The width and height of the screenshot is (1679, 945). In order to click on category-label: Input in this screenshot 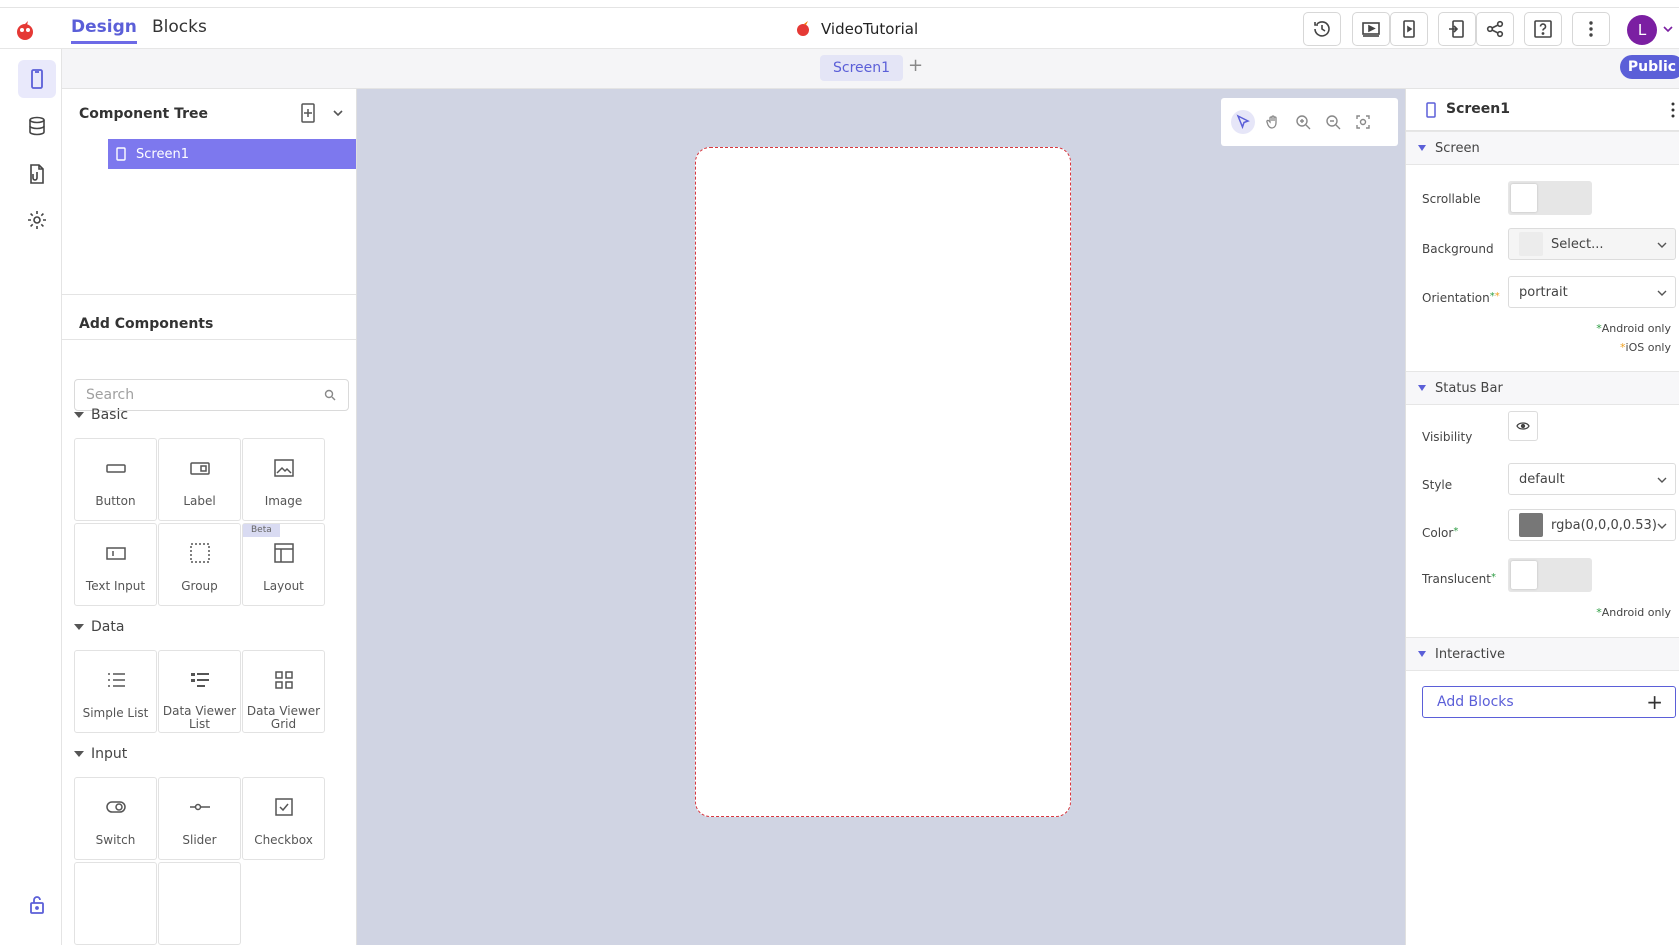, I will do `click(109, 754)`.